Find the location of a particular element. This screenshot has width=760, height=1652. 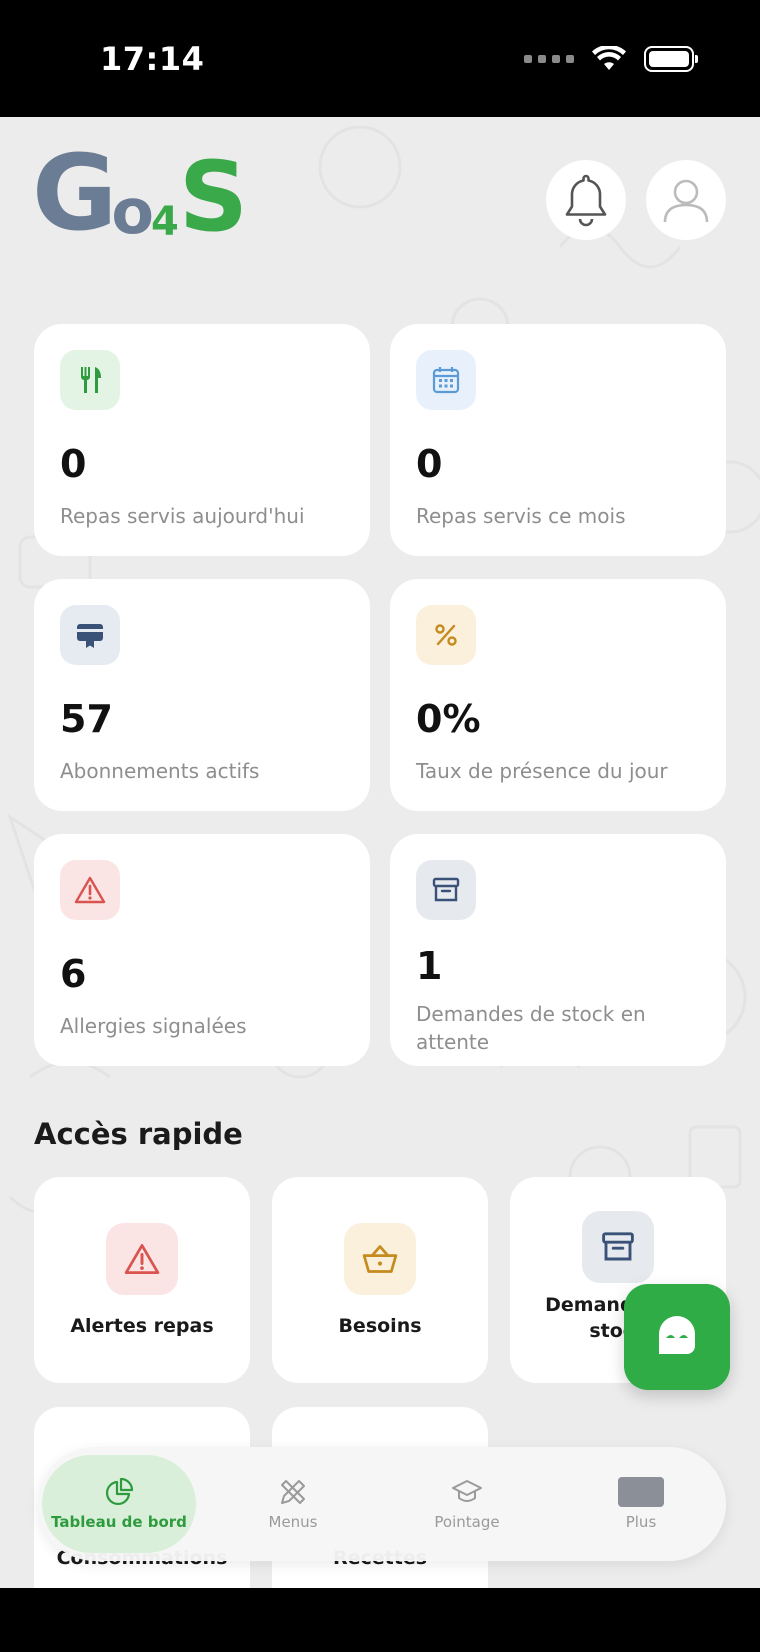

status-bar: 17:14 is located at coordinates (380, 58).